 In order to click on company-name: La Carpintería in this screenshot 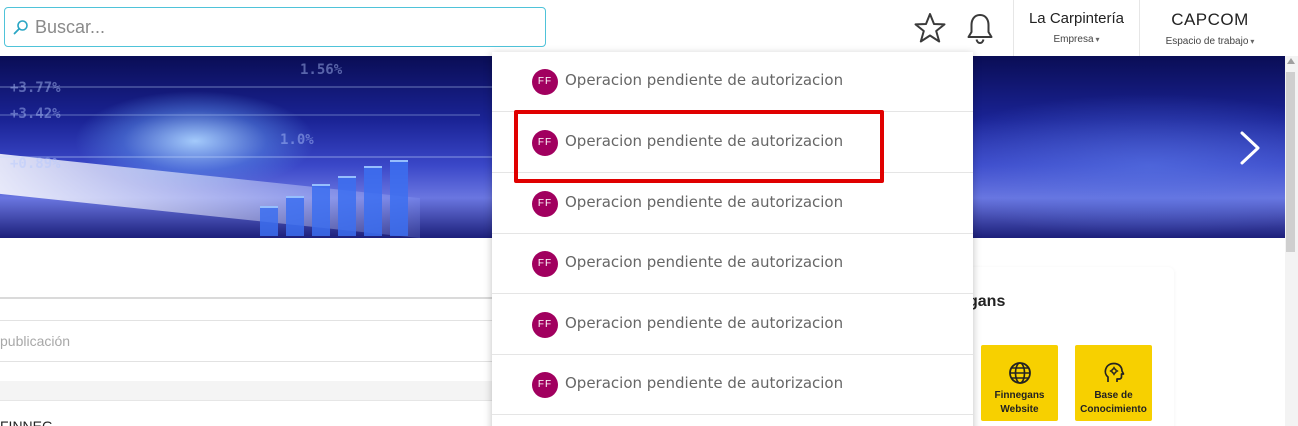, I will do `click(1076, 18)`.